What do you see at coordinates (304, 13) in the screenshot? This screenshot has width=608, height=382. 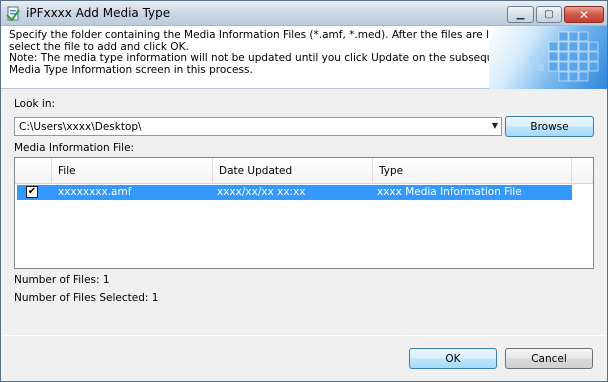 I see `title-bar: iPFxxxx Add Media Type ▁ ▢ ✕` at bounding box center [304, 13].